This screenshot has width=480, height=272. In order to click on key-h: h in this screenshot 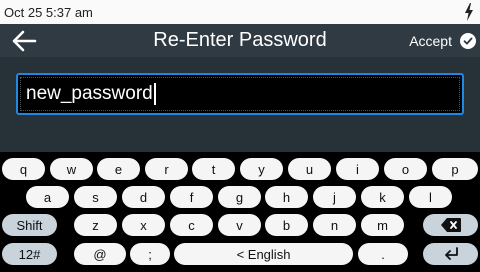, I will do `click(286, 197)`.